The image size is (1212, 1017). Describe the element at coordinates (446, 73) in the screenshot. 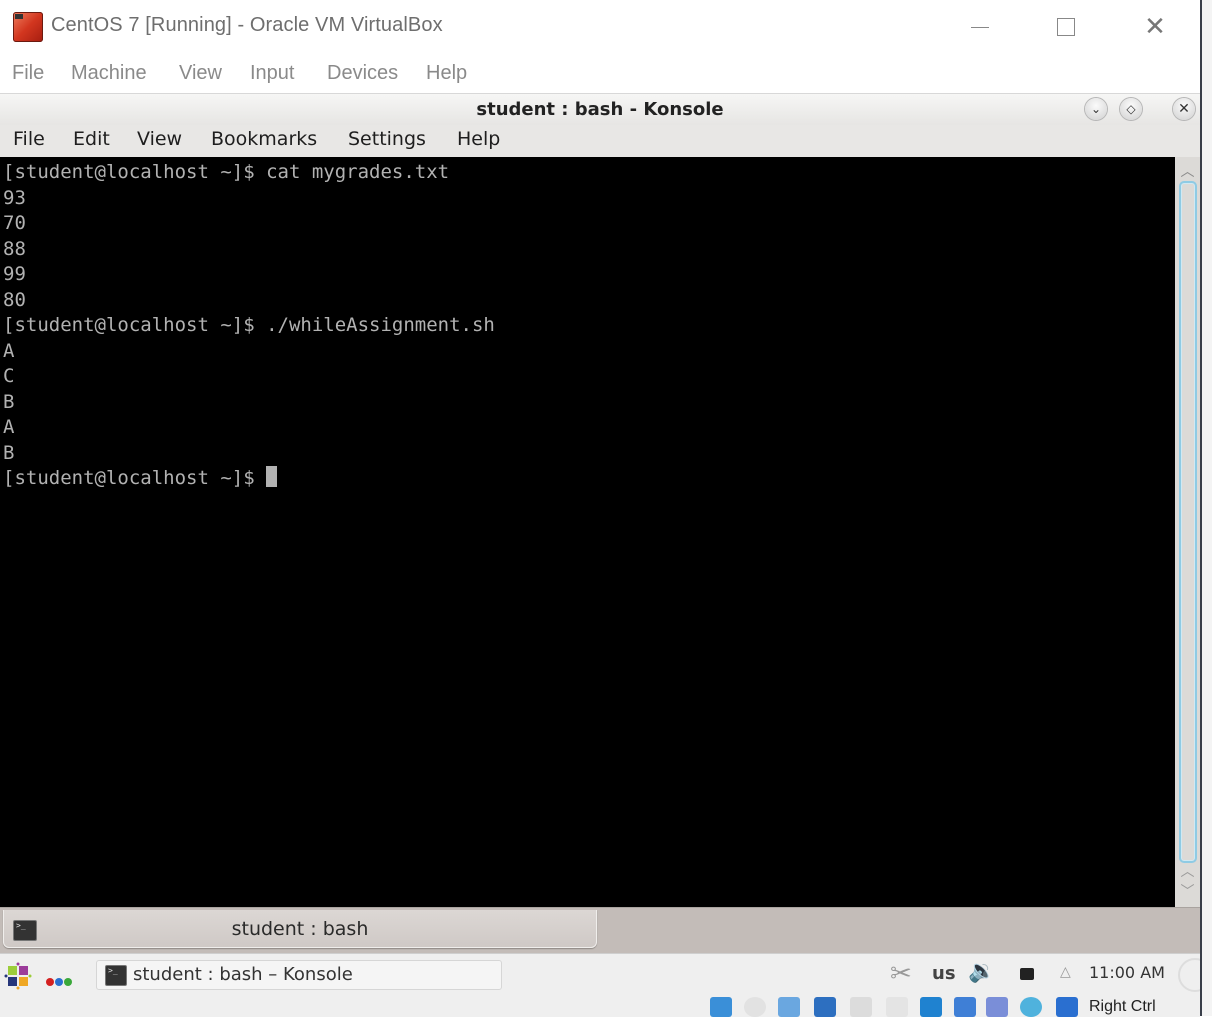

I see `vbox-menu-help: Help` at that location.